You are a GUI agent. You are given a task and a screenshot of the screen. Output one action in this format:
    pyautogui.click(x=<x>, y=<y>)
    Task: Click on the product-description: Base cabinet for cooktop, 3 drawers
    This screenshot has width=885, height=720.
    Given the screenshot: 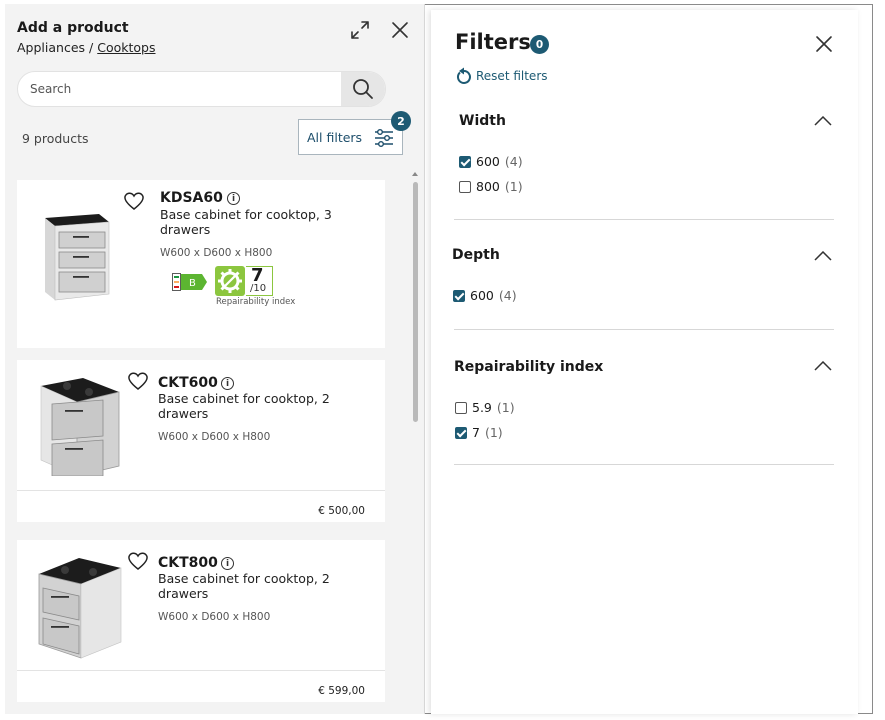 What is the action you would take?
    pyautogui.click(x=246, y=222)
    